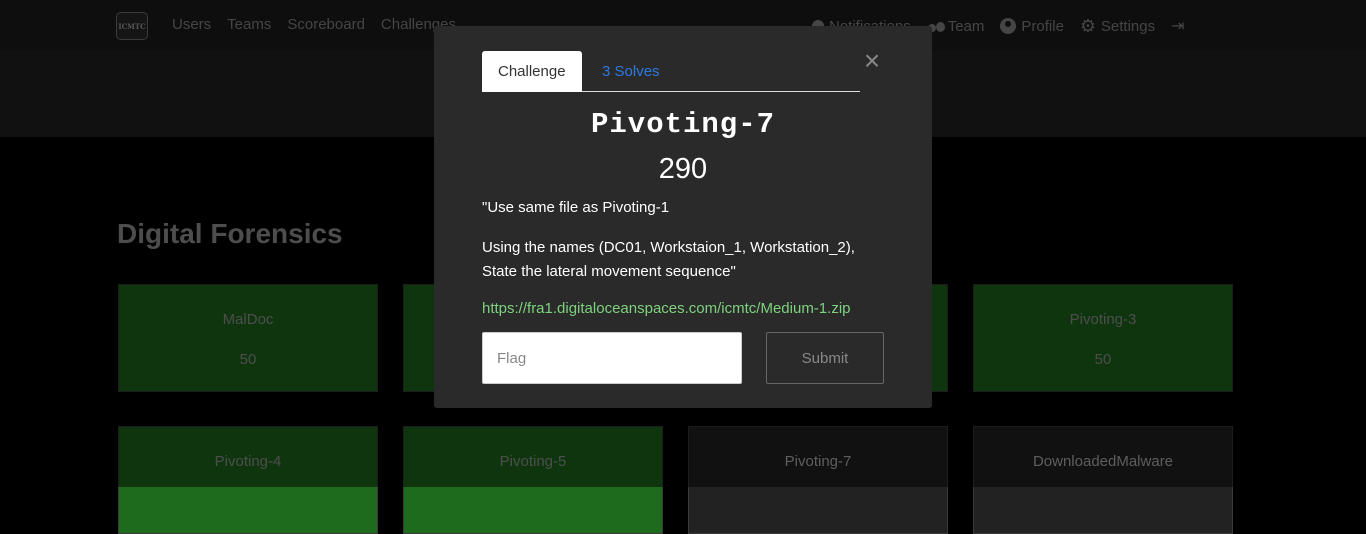  I want to click on close-button: ×, so click(872, 61).